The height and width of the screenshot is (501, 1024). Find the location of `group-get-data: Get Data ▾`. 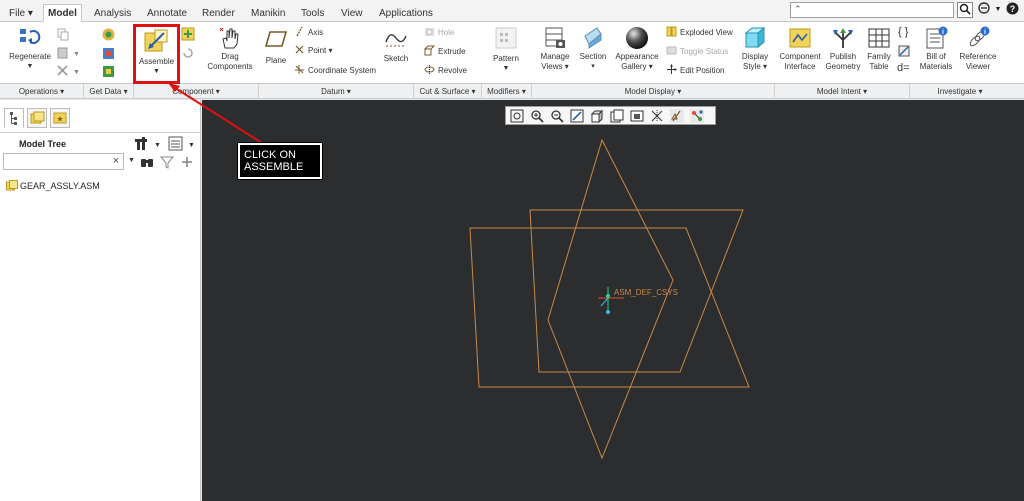

group-get-data: Get Data ▾ is located at coordinates (109, 91).